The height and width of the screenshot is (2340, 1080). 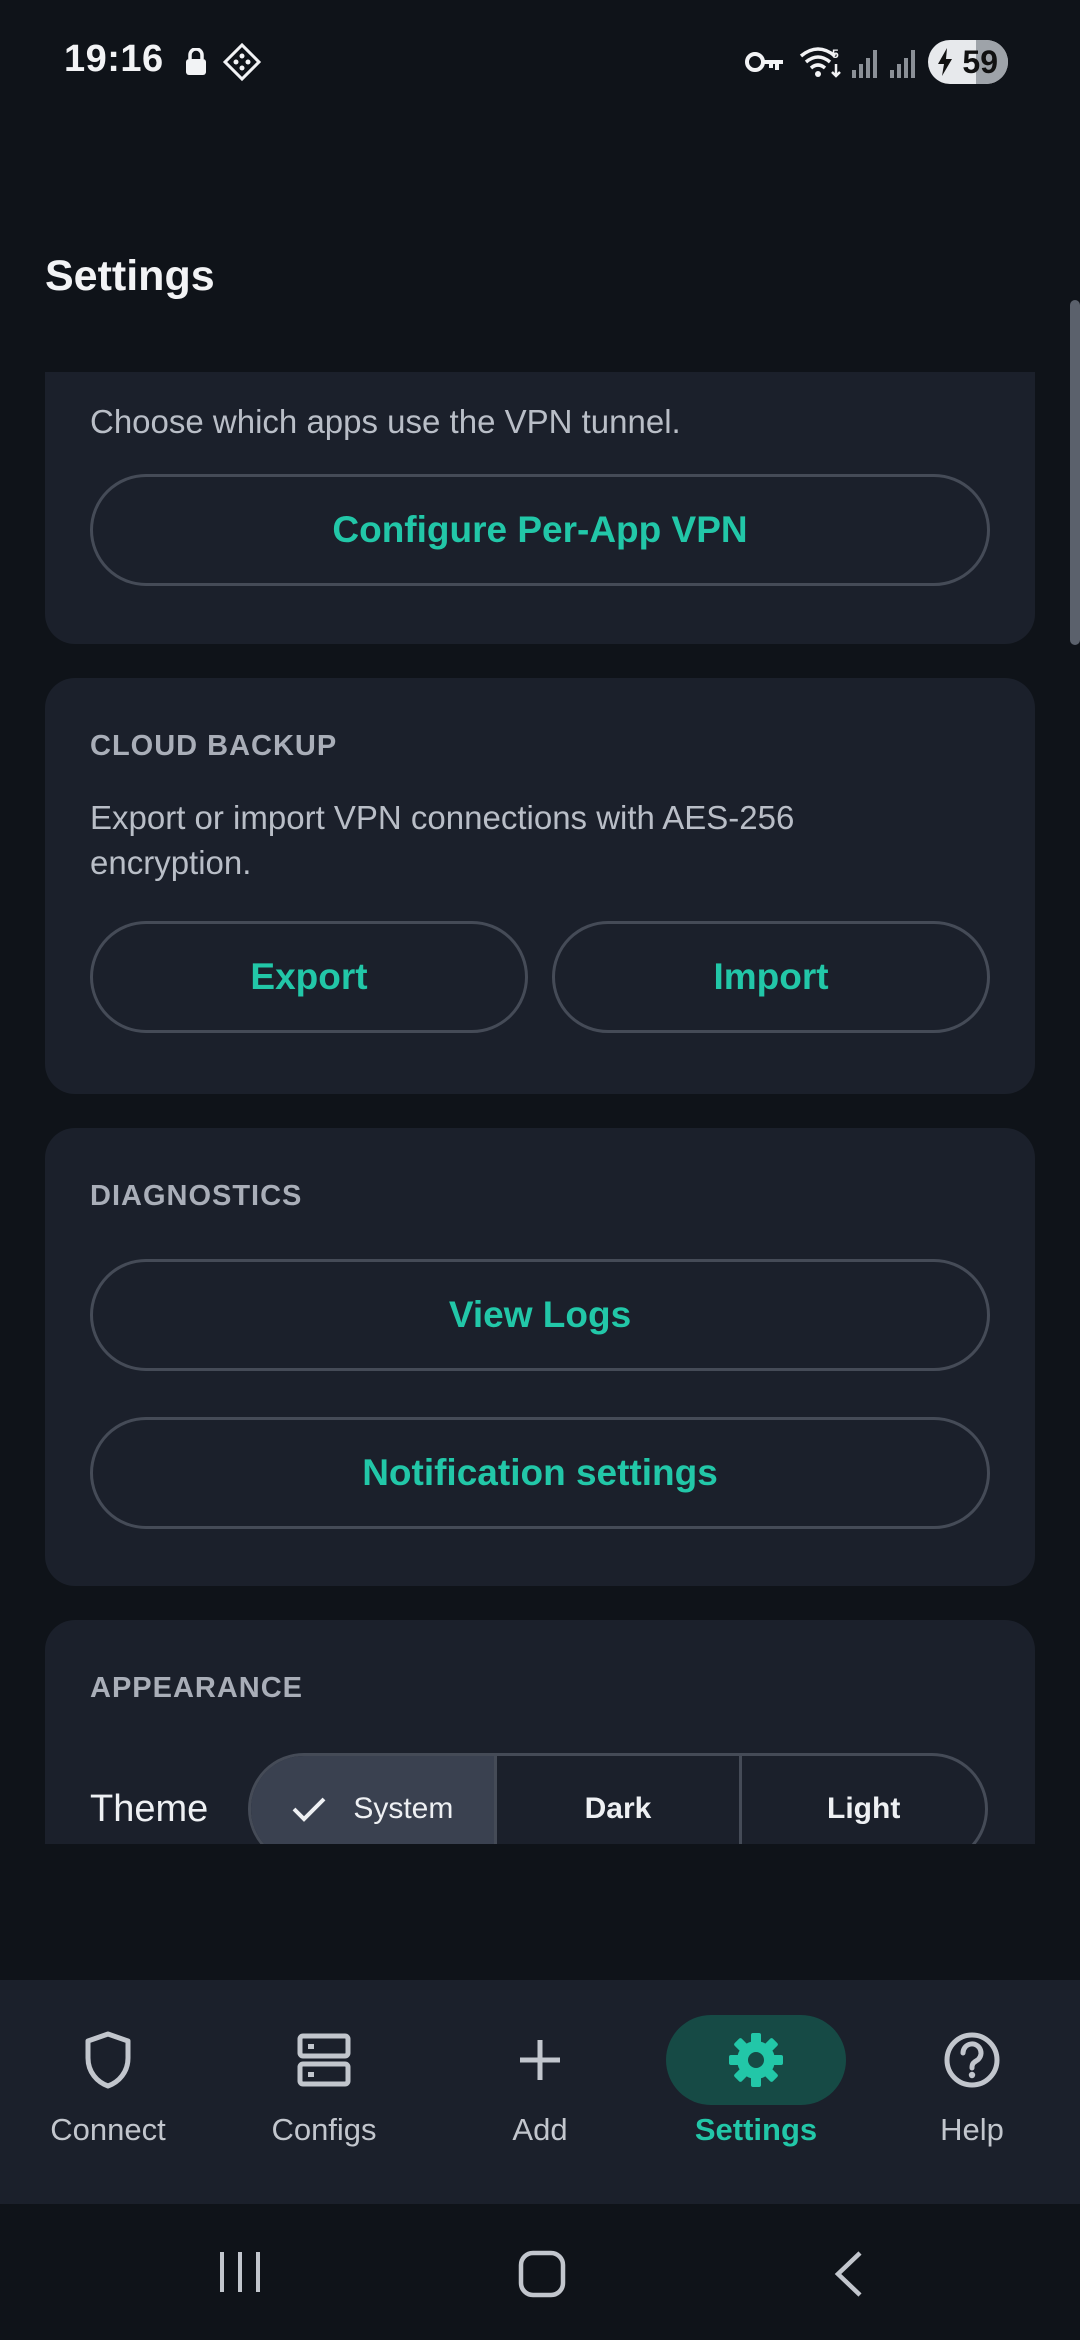 I want to click on cloud-backup-label: CLOUD BACKUP, so click(x=214, y=746).